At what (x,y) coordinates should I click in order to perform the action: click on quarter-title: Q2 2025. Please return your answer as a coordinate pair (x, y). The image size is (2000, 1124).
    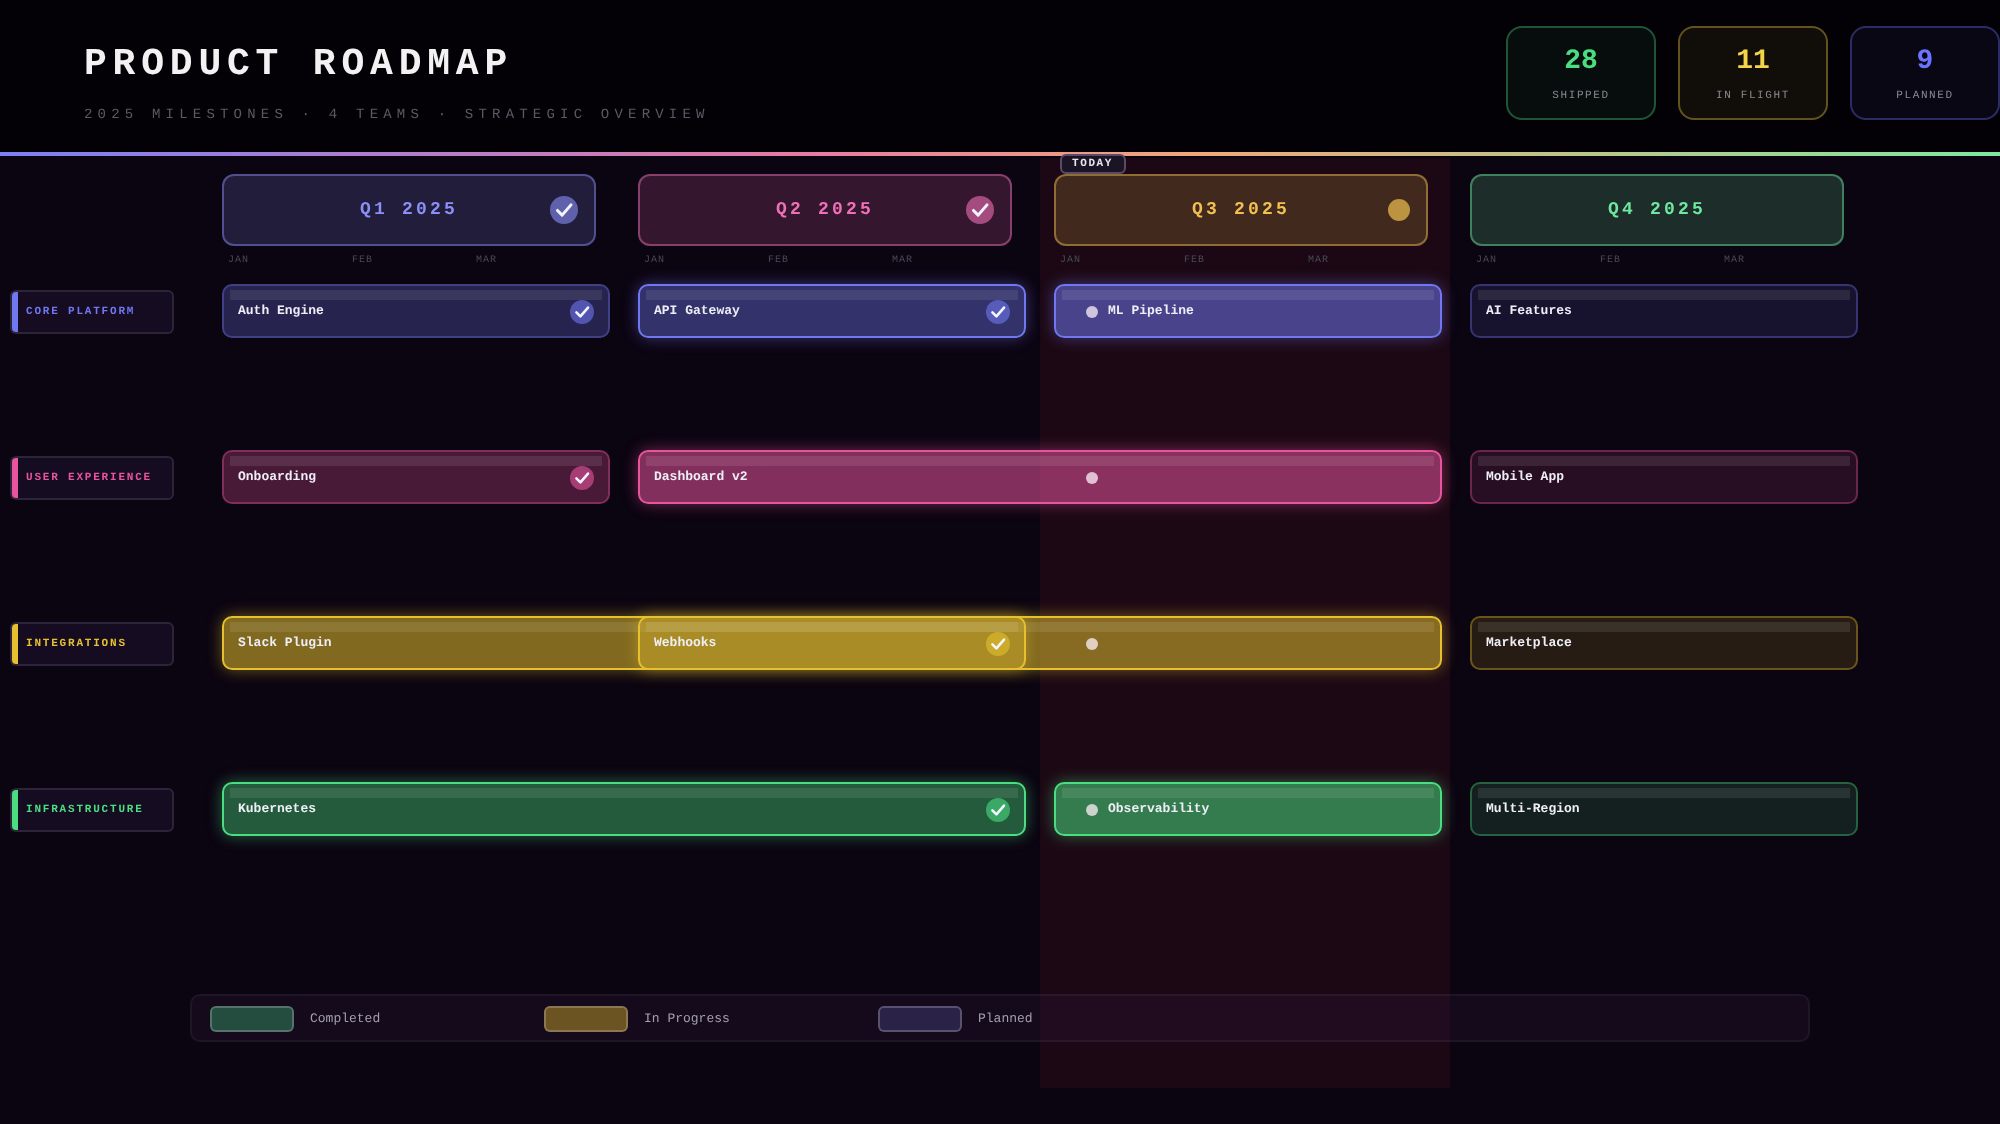
    Looking at the image, I should click on (824, 210).